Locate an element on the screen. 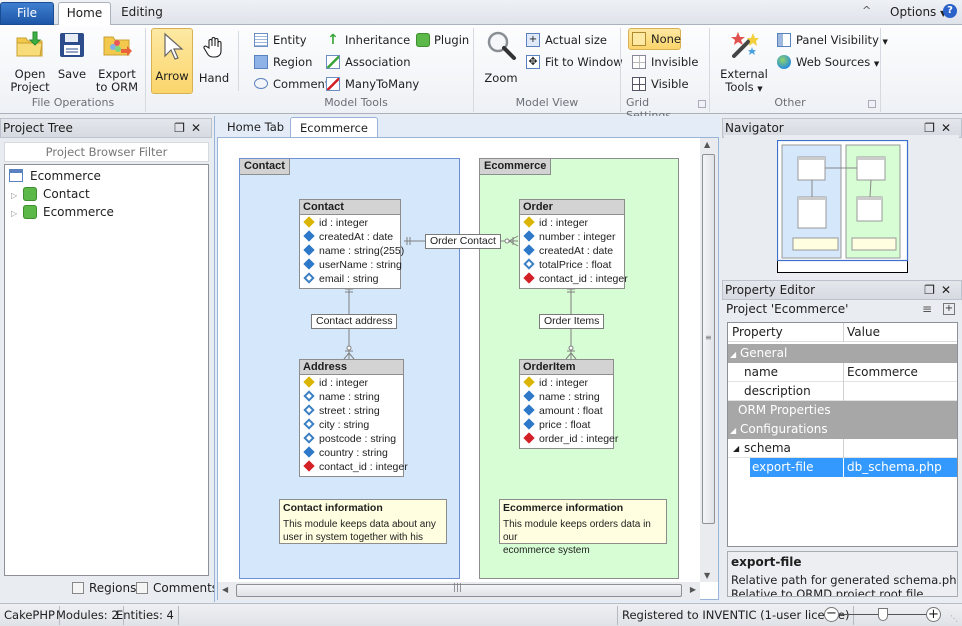  entity-field: city : string is located at coordinates (351, 425).